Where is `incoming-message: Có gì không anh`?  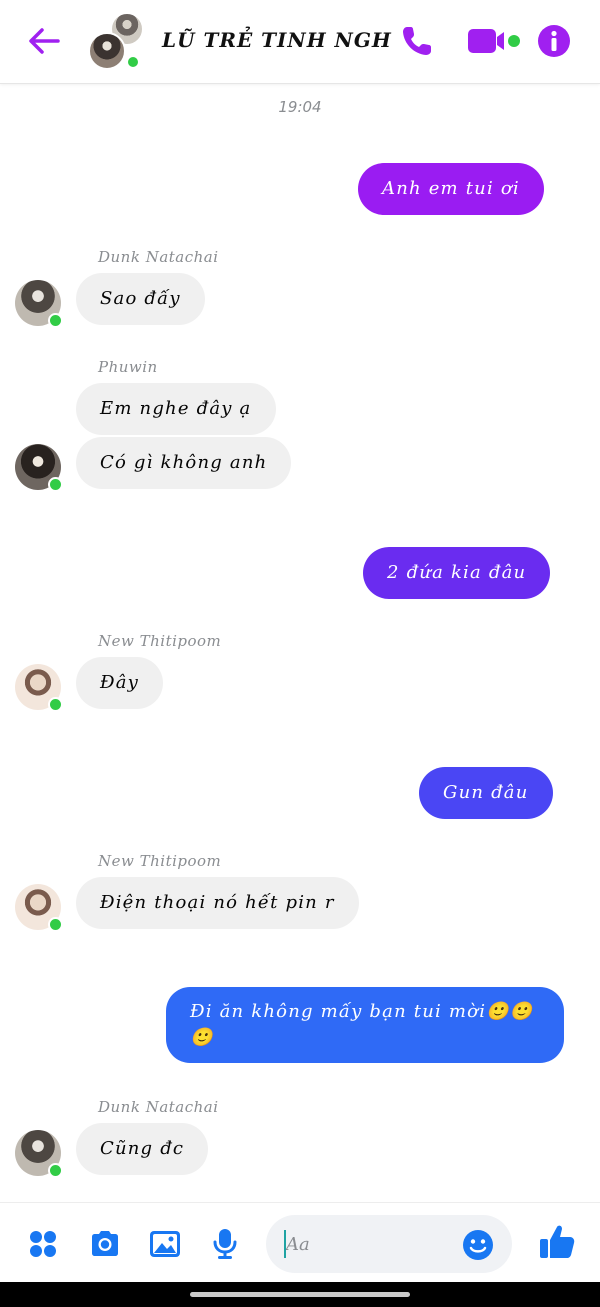
incoming-message: Có gì không anh is located at coordinates (184, 463).